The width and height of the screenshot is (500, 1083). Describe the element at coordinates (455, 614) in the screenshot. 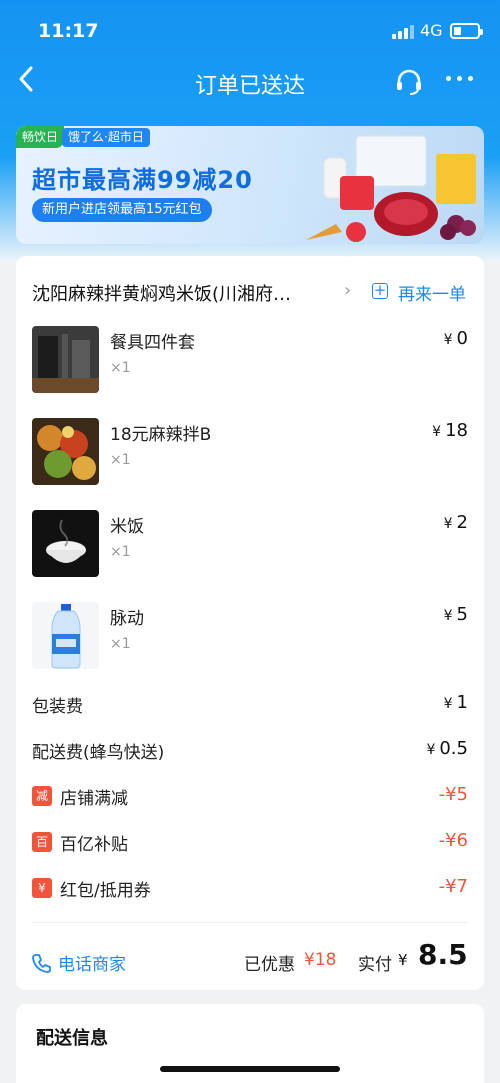

I see `item-price: ¥5` at that location.